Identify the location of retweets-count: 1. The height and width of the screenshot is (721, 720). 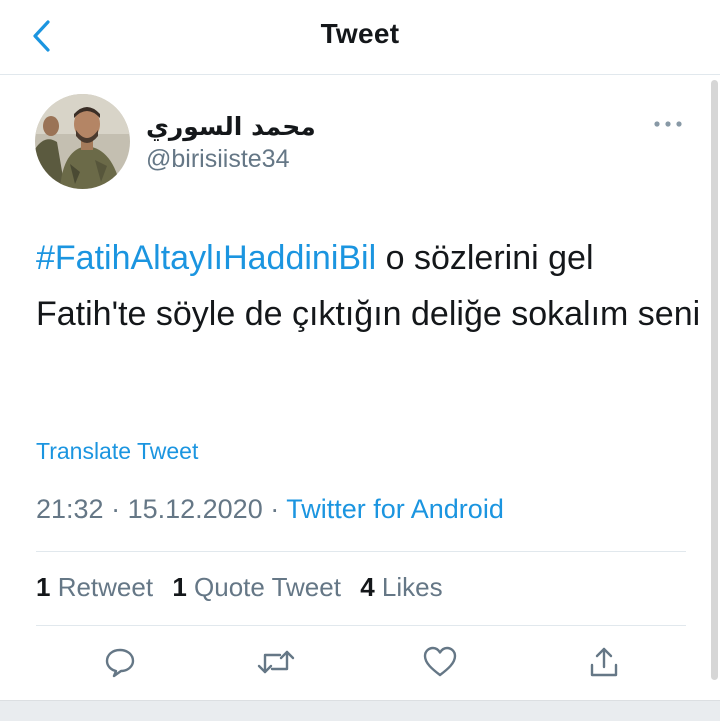
(43, 587).